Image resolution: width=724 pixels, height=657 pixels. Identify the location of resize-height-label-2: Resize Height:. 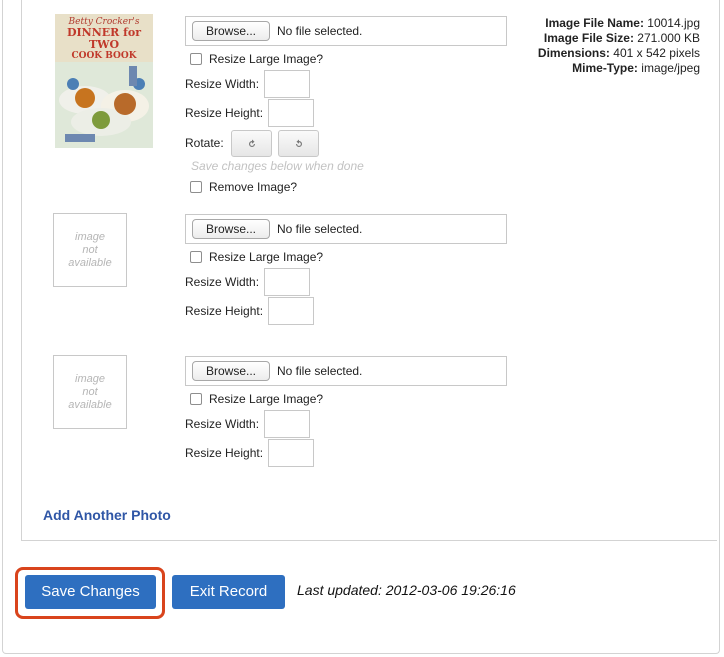
(224, 311).